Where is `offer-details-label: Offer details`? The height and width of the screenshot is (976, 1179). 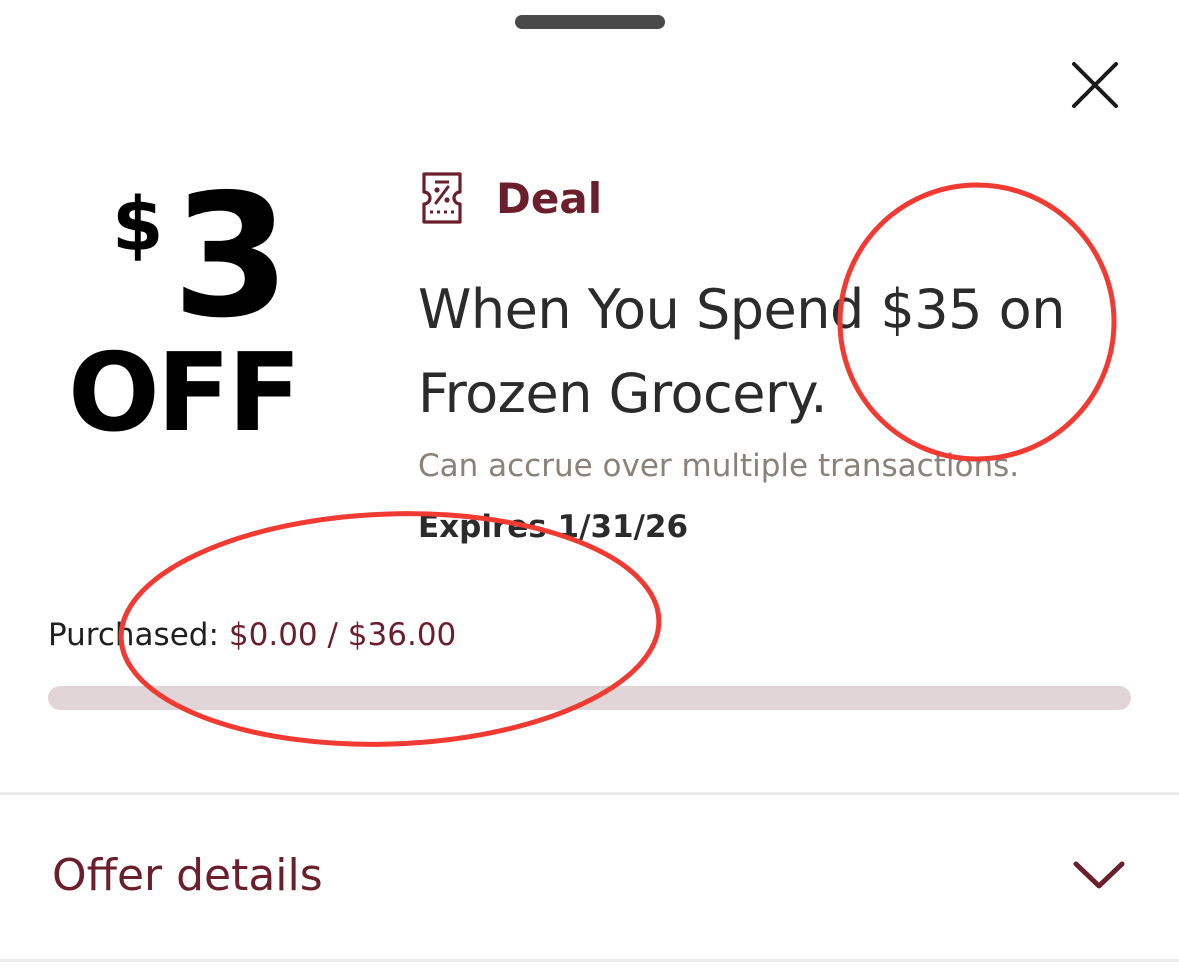
offer-details-label: Offer details is located at coordinates (187, 875).